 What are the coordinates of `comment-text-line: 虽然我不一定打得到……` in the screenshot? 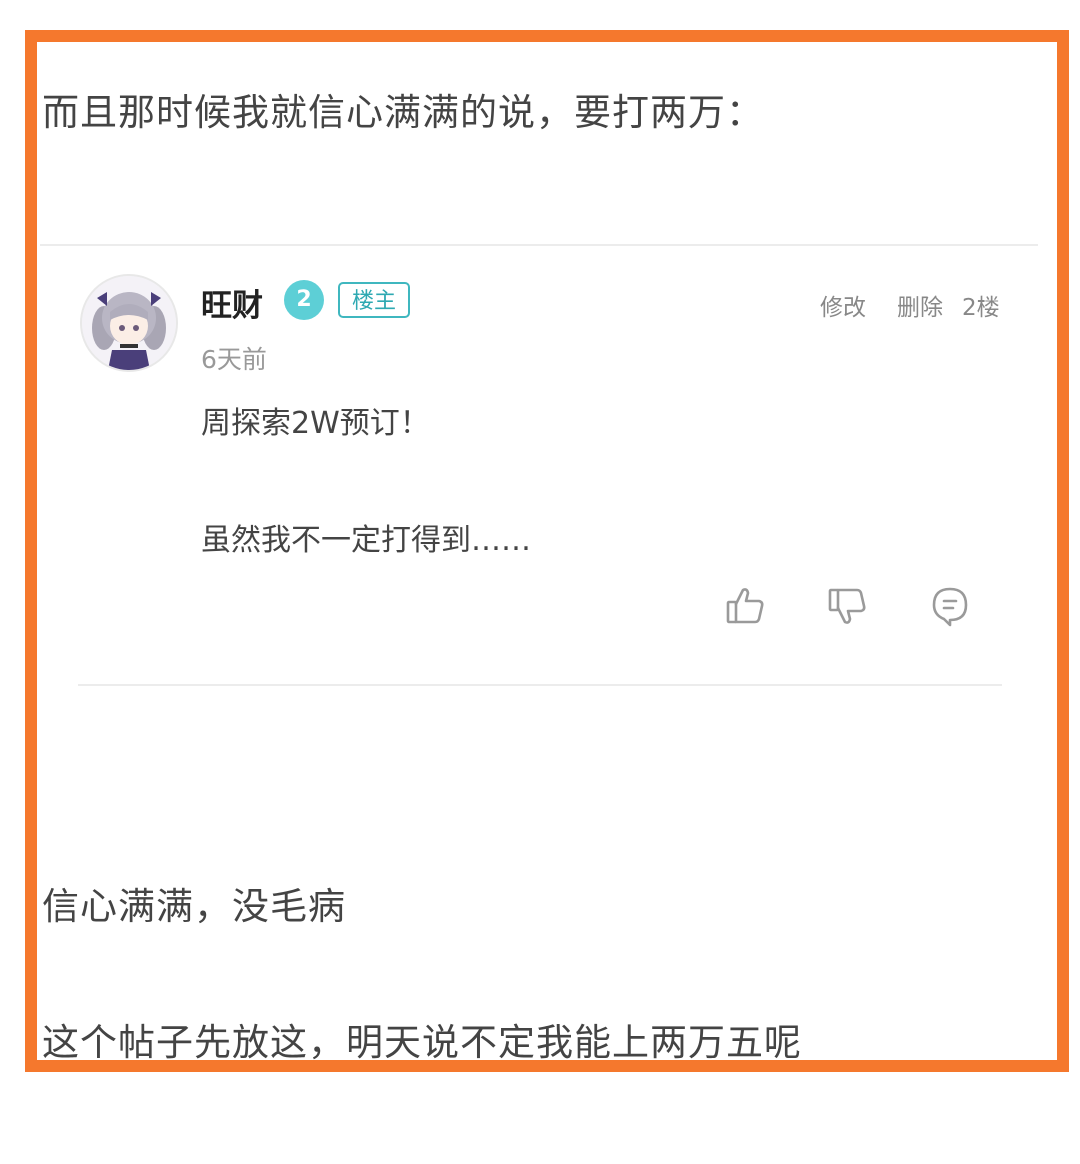 It's located at (366, 540).